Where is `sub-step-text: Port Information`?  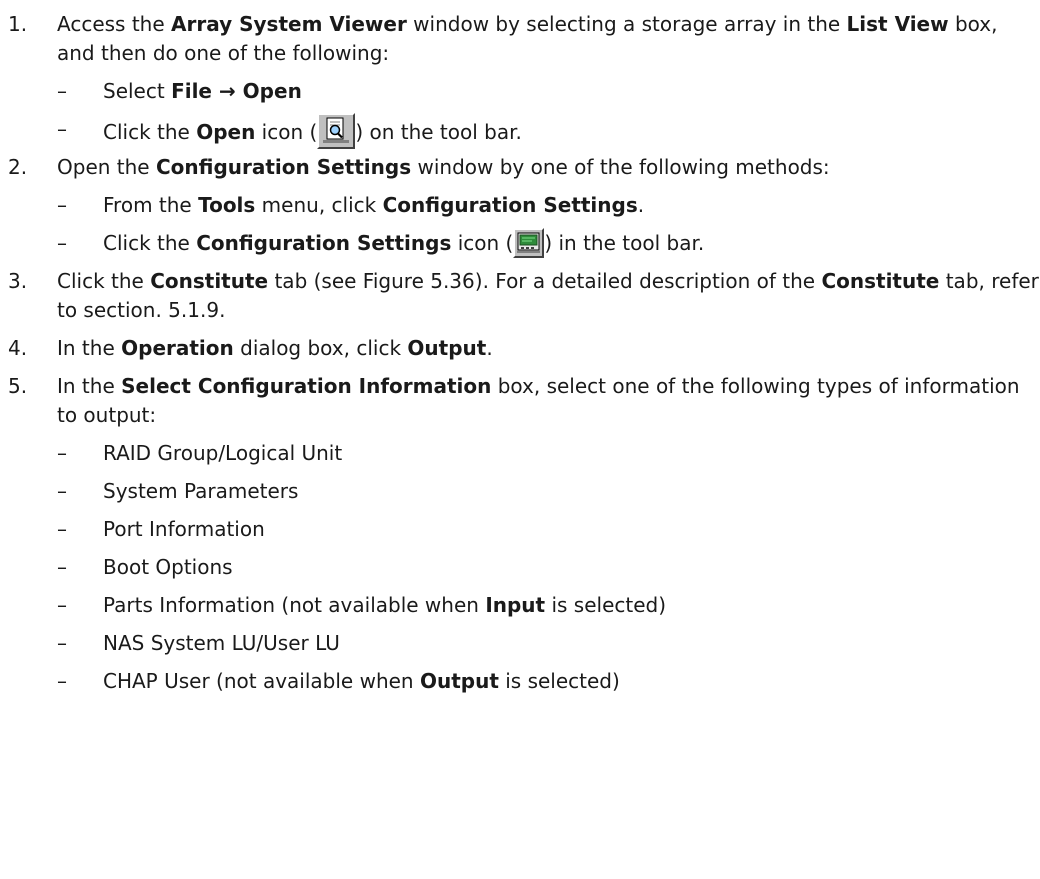 sub-step-text: Port Information is located at coordinates (184, 529).